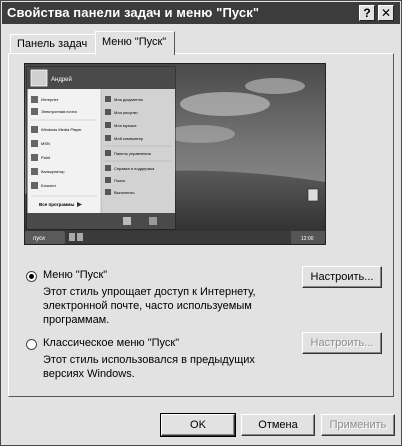 Image resolution: width=404 pixels, height=448 pixels. I want to click on description-line: Этот стиль использовался в предыдущих, so click(149, 360).